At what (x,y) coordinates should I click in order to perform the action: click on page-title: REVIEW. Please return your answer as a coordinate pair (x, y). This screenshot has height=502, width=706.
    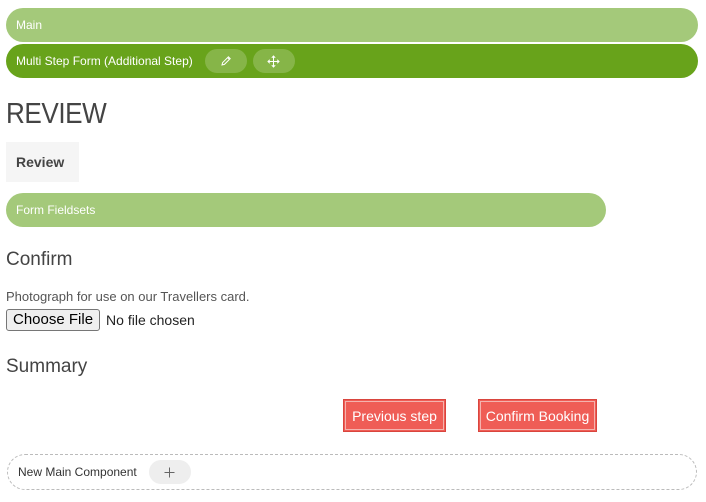
    Looking at the image, I should click on (56, 114).